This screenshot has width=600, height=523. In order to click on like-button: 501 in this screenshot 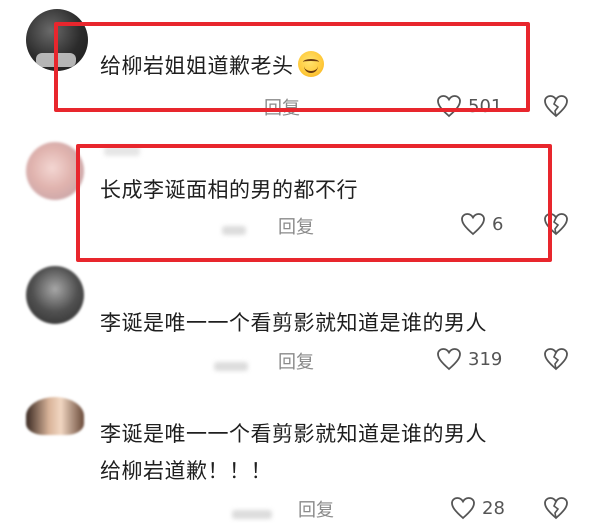, I will do `click(469, 106)`.